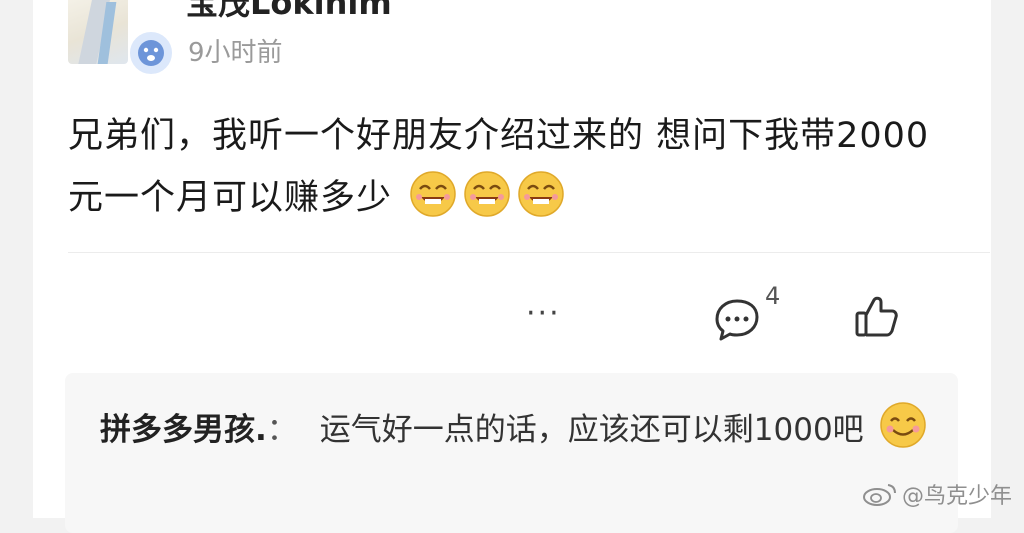 This screenshot has height=533, width=1024. What do you see at coordinates (902, 425) in the screenshot?
I see `smile-emoji` at bounding box center [902, 425].